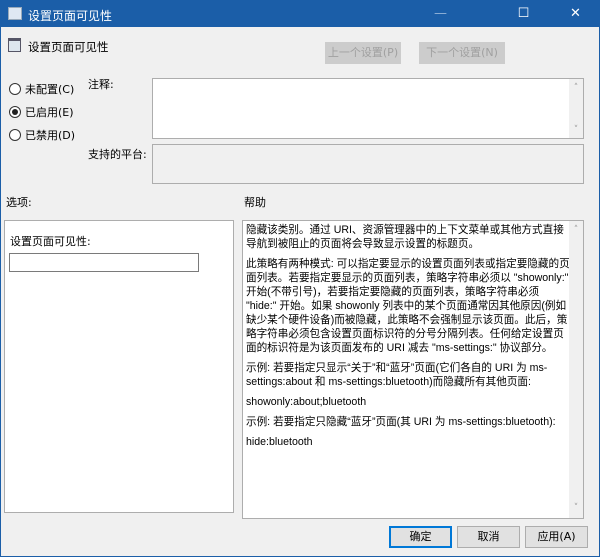 The height and width of the screenshot is (557, 600). I want to click on policy-name: 设置页面可见性, so click(68, 47).